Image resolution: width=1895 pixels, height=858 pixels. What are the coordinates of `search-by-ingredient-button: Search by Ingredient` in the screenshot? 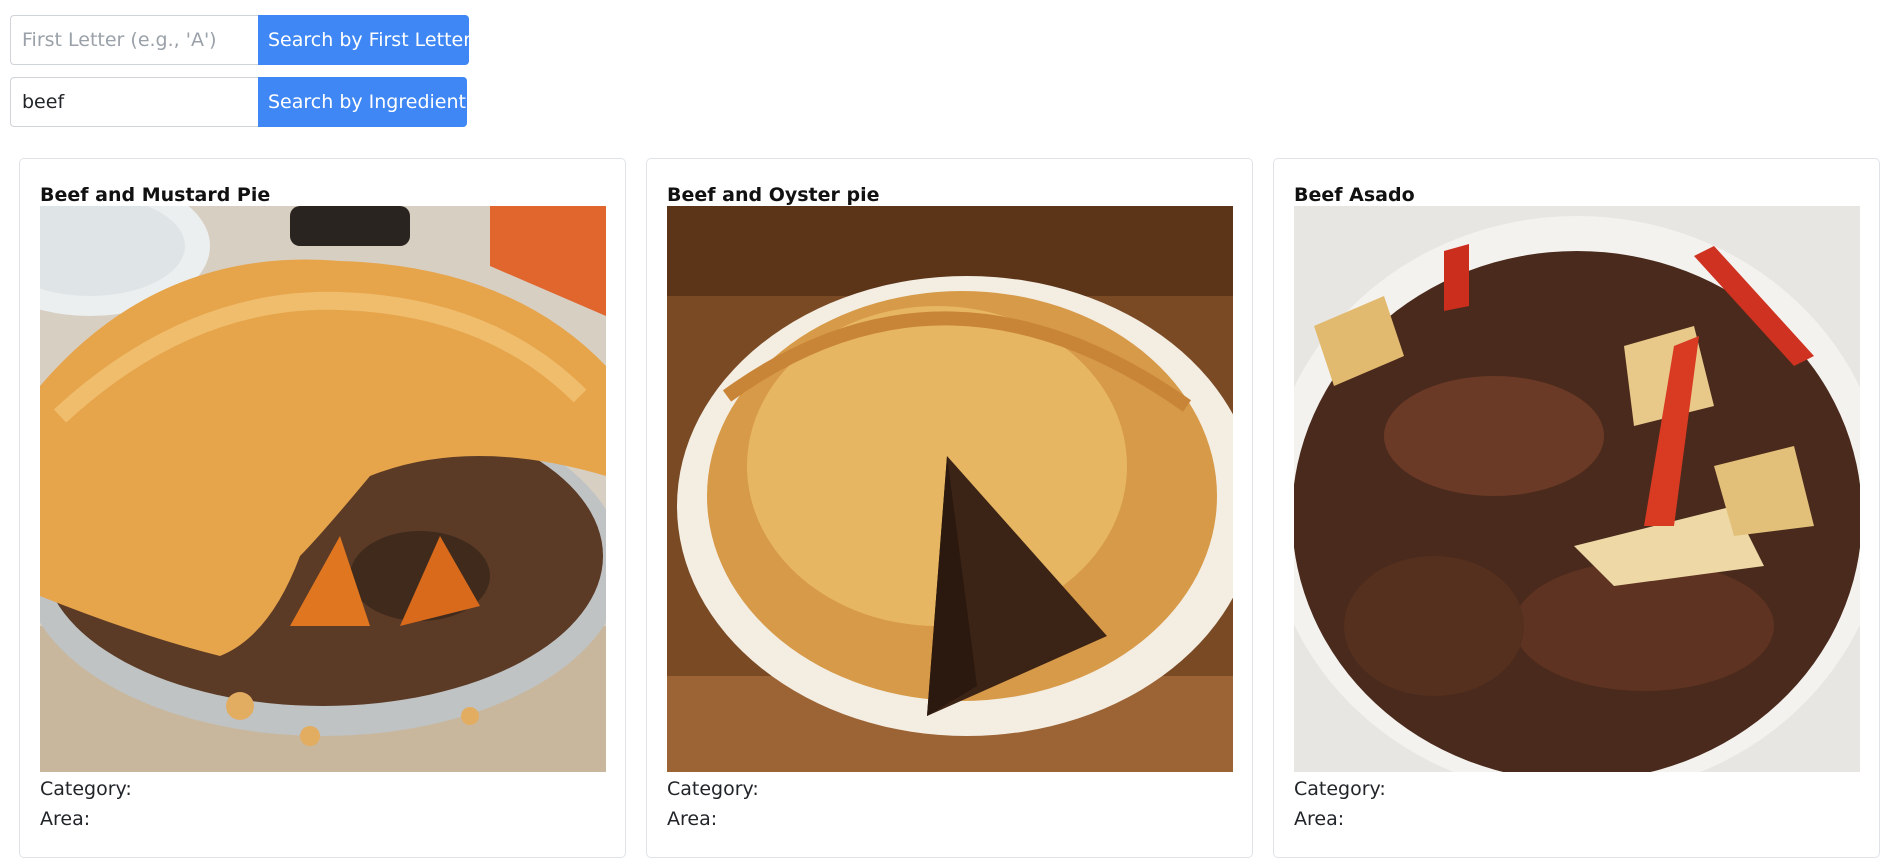 It's located at (362, 102).